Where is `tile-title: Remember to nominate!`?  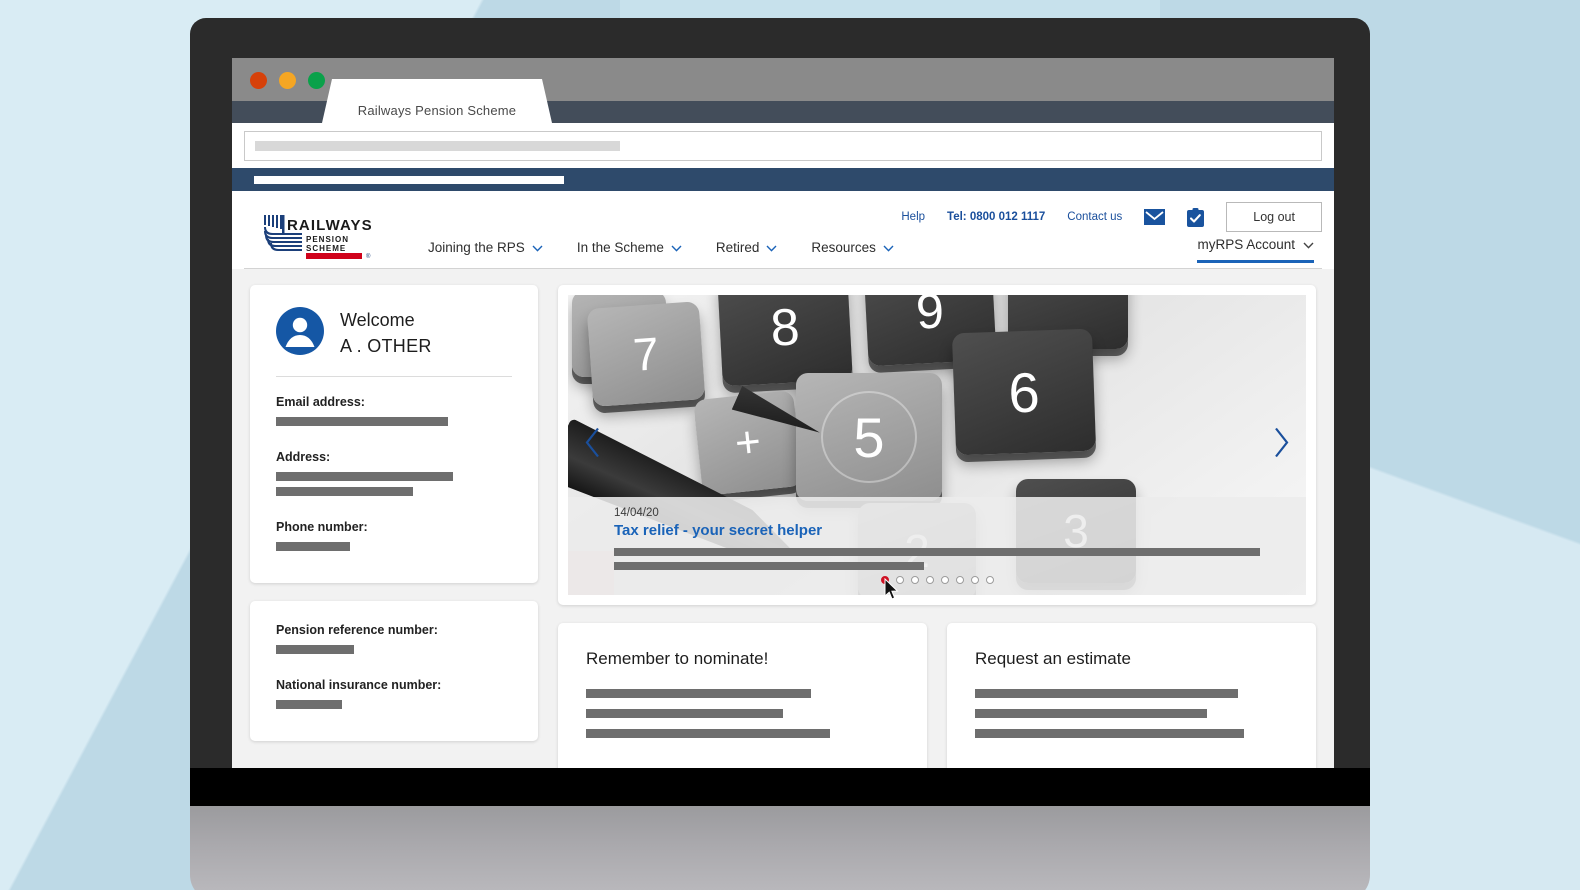 tile-title: Remember to nominate! is located at coordinates (677, 658).